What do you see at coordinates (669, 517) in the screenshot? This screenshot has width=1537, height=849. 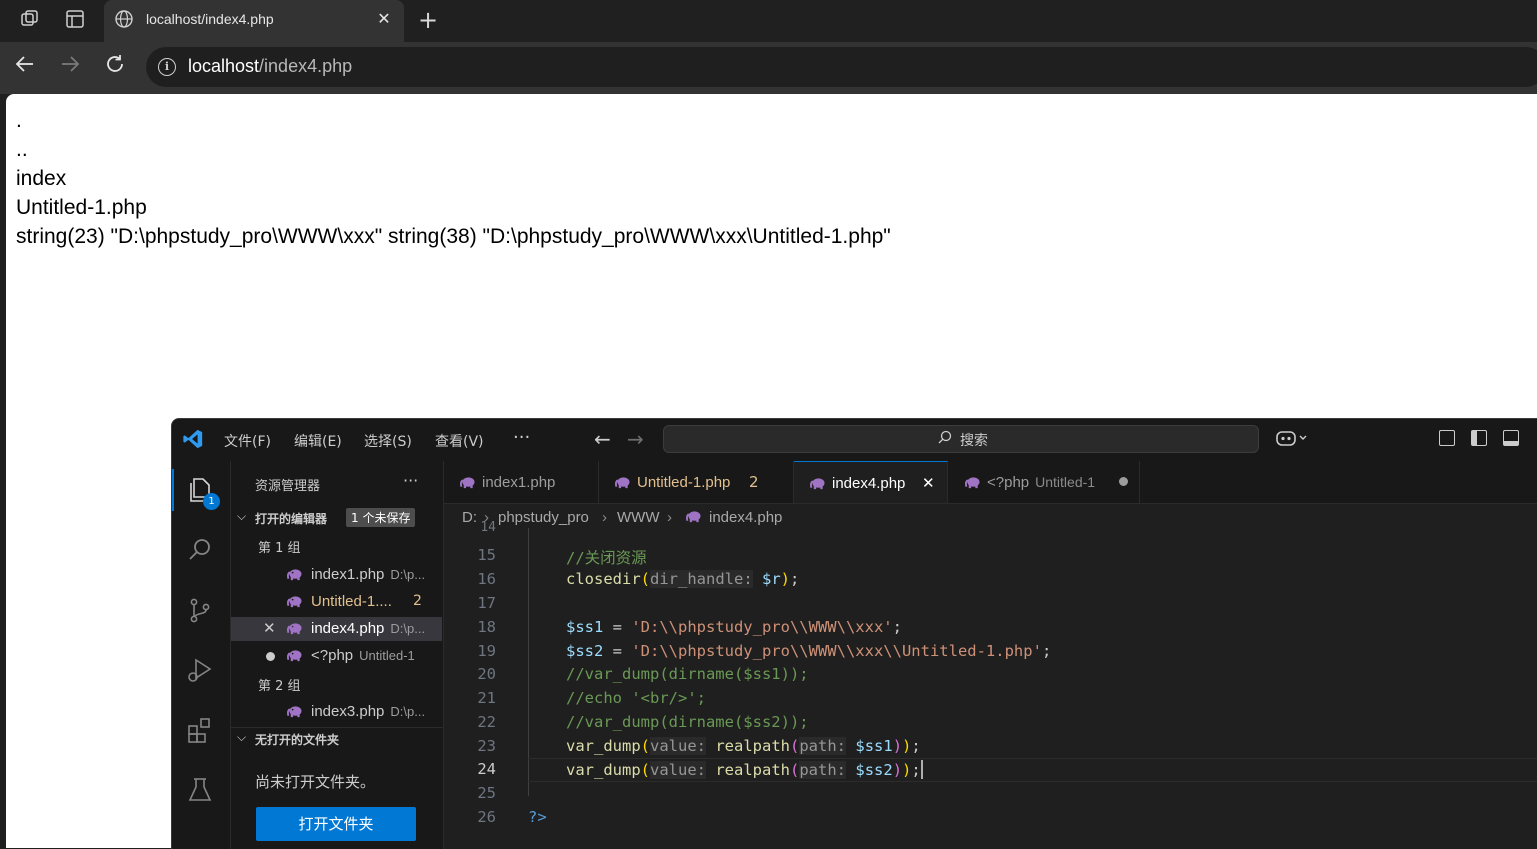 I see `chevron-right-icon: ›` at bounding box center [669, 517].